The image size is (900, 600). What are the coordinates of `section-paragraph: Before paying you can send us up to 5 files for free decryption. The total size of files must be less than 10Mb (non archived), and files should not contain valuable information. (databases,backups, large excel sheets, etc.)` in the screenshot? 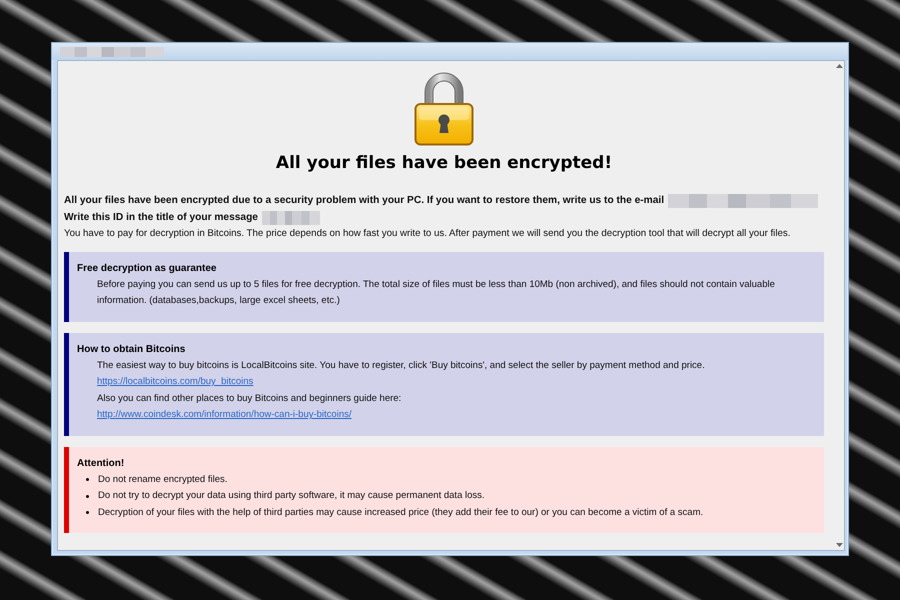 It's located at (436, 293).